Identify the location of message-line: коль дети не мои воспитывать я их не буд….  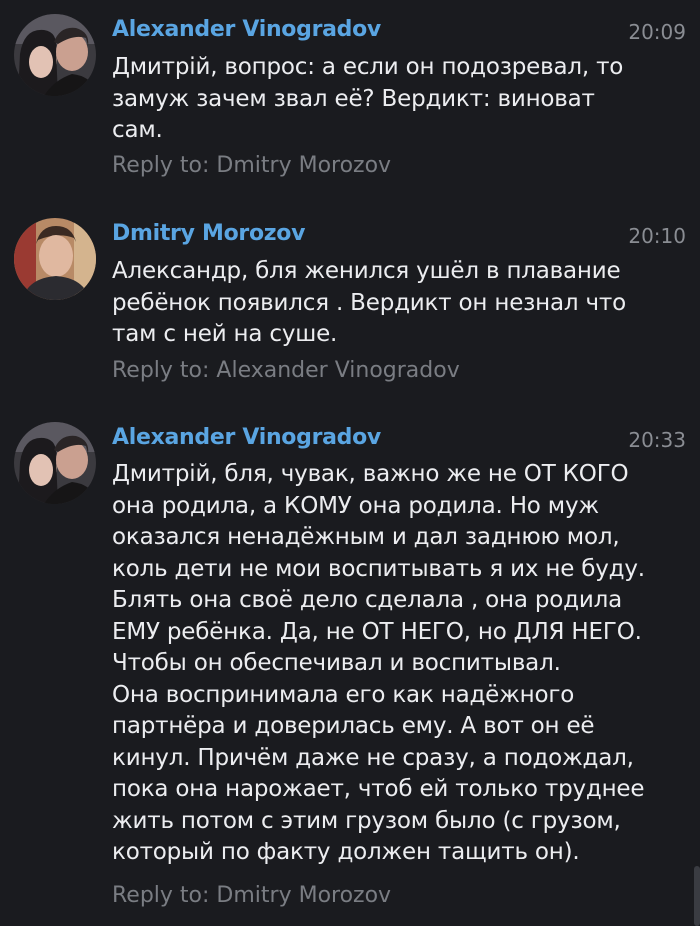
(378, 568).